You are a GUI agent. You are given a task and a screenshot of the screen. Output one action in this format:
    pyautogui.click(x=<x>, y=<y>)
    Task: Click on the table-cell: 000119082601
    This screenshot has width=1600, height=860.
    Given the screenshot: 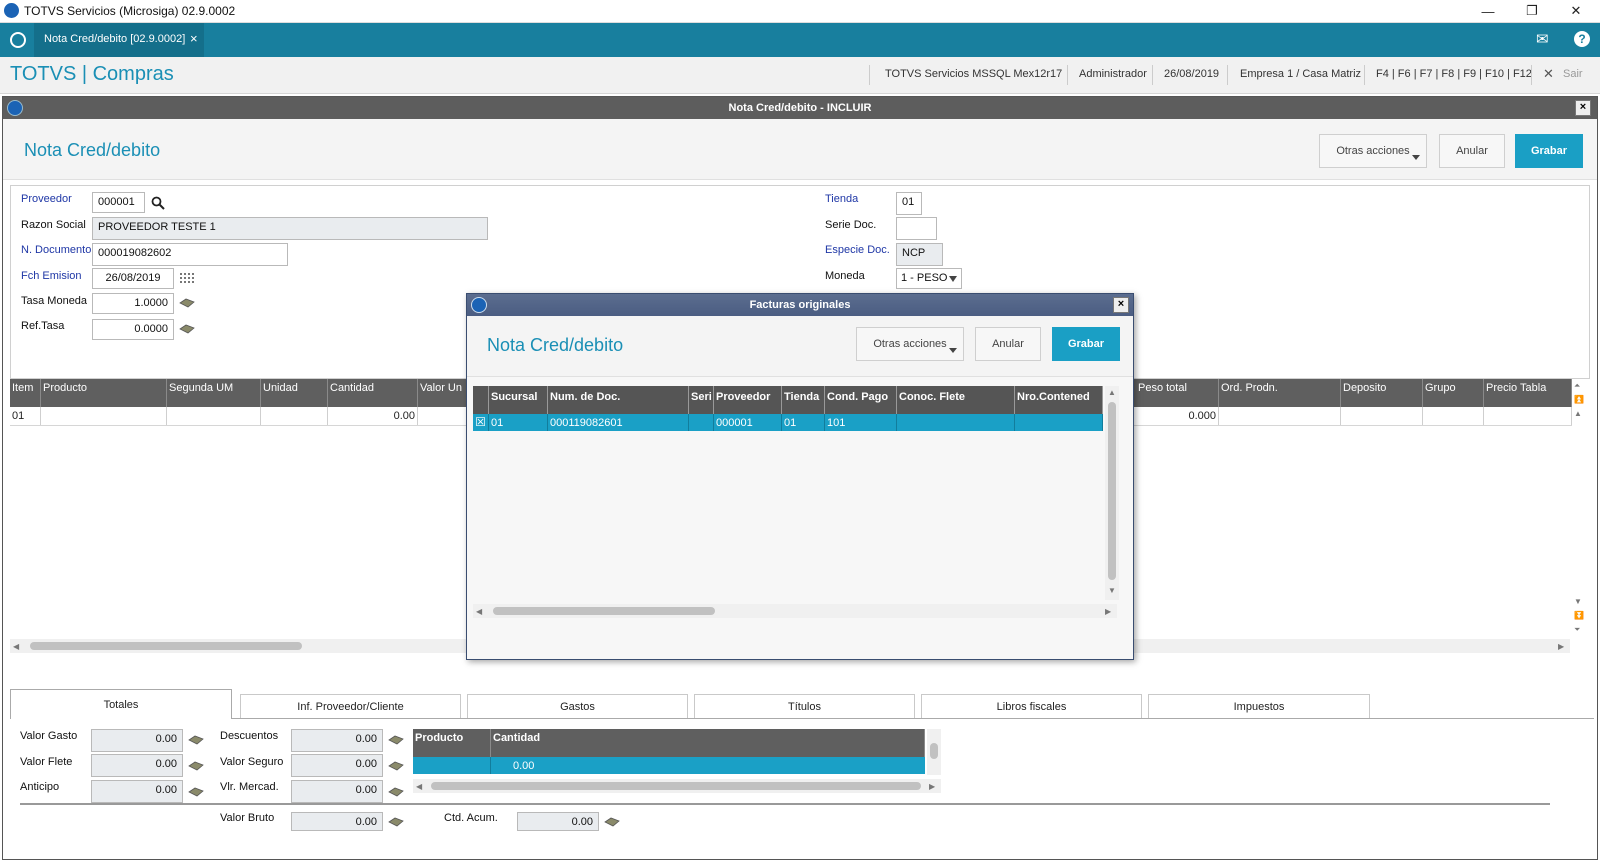 What is the action you would take?
    pyautogui.click(x=618, y=422)
    